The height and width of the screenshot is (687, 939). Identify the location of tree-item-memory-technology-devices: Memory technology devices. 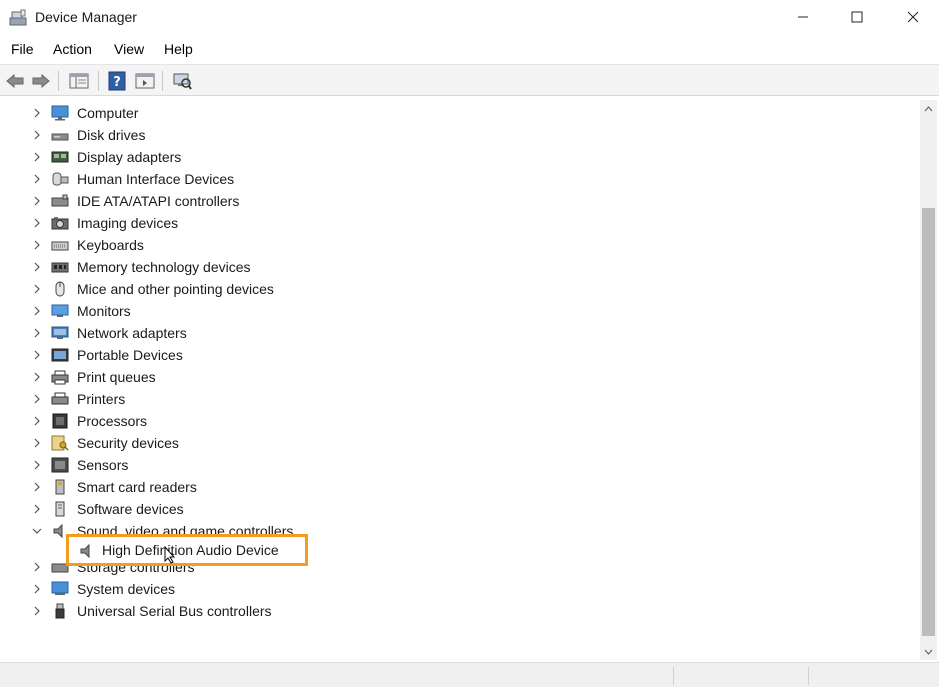
(454, 267).